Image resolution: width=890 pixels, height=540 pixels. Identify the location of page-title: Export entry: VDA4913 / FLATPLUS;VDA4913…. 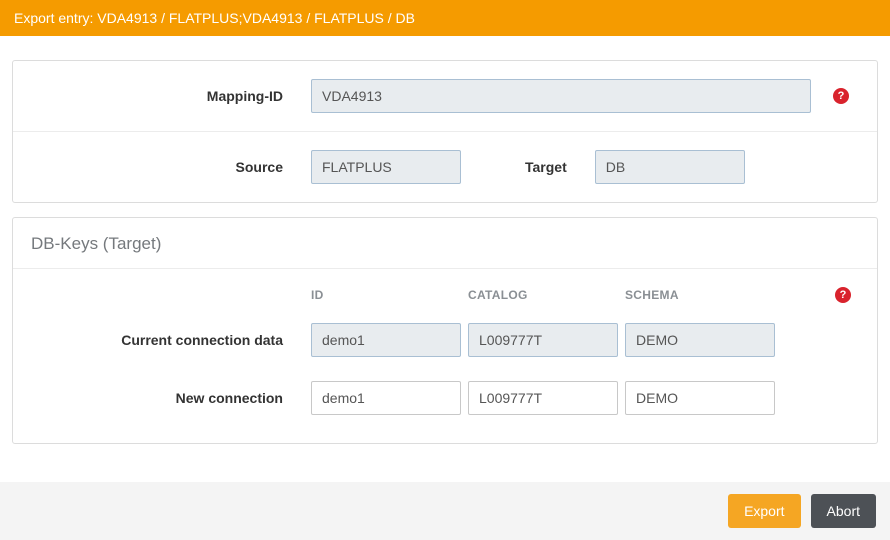
(214, 18).